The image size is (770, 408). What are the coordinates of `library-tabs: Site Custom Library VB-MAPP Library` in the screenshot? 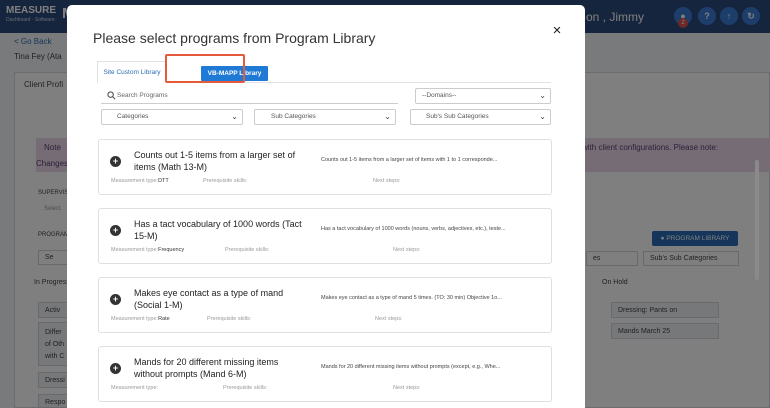 It's located at (324, 72).